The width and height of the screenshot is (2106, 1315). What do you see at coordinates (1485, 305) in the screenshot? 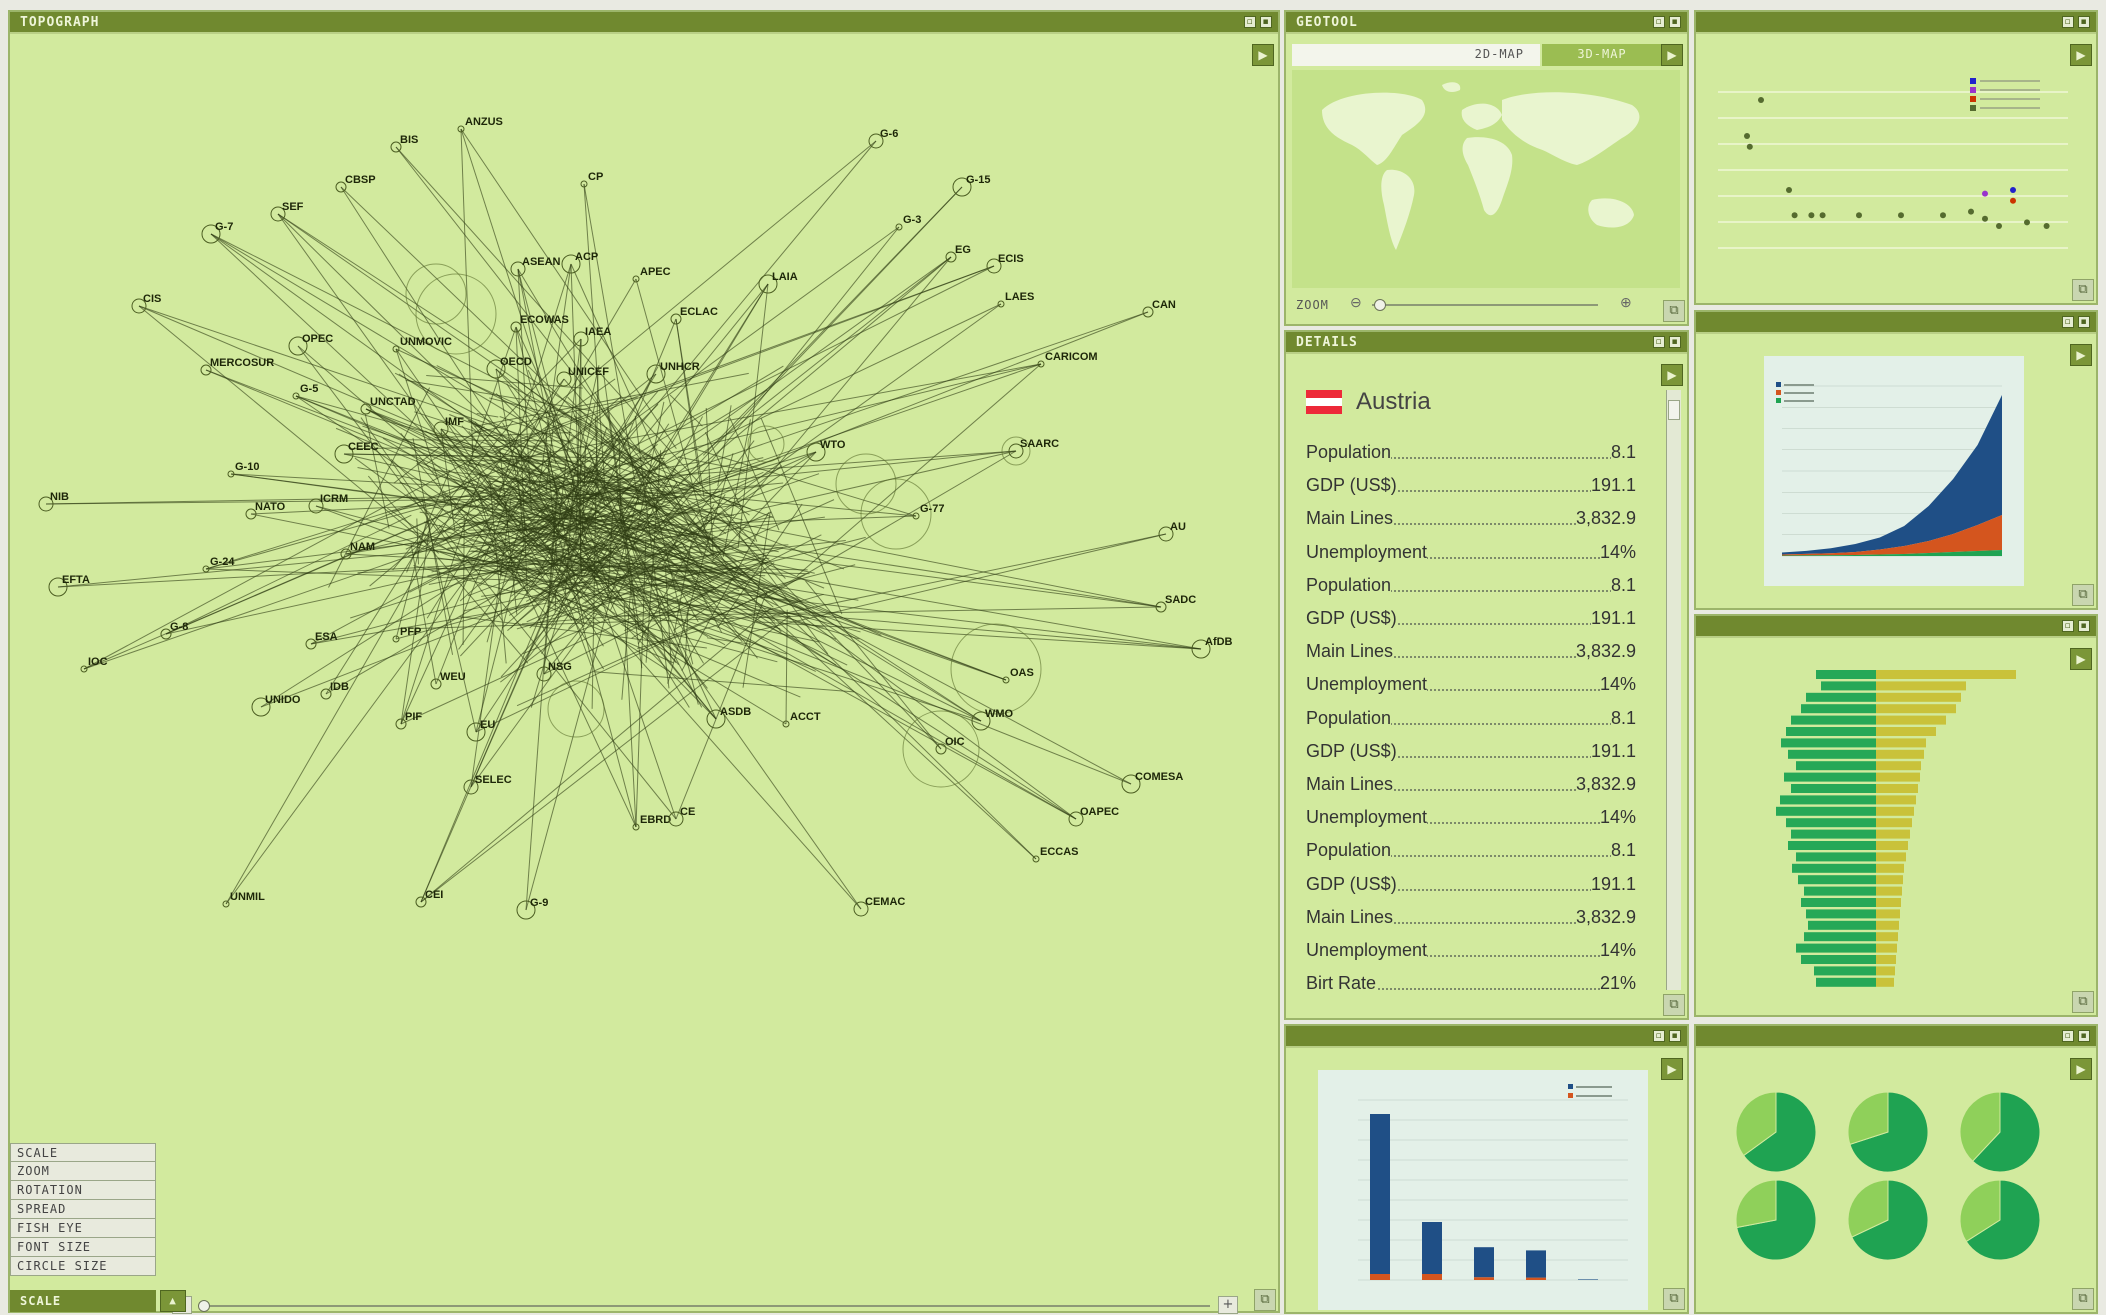
I see `zoom-slider-track` at bounding box center [1485, 305].